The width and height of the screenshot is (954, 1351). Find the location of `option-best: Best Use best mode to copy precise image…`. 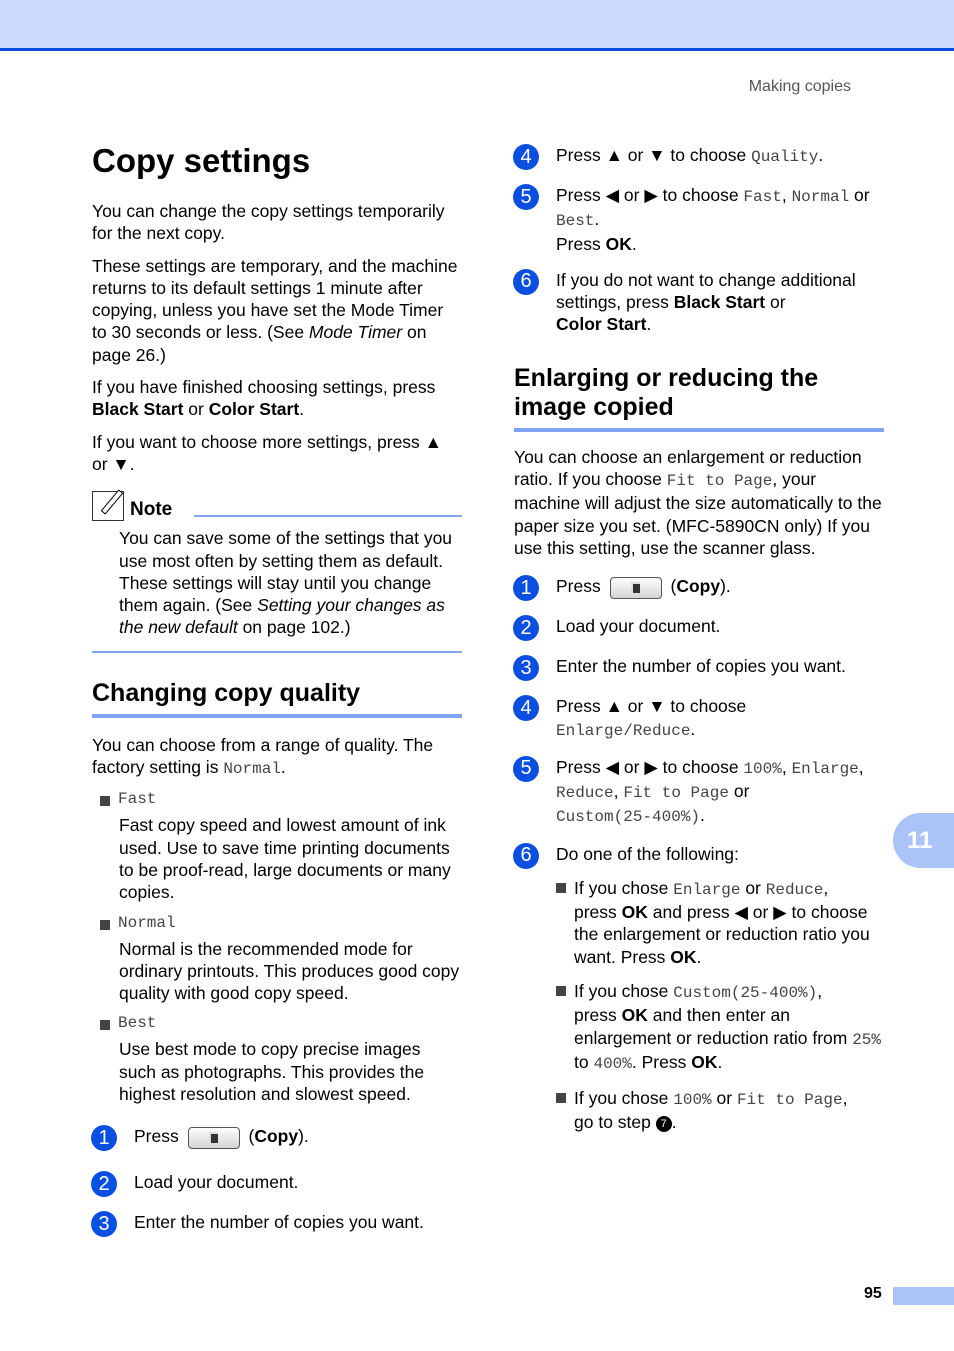

option-best: Best Use best mode to copy precise image… is located at coordinates (277, 1059).